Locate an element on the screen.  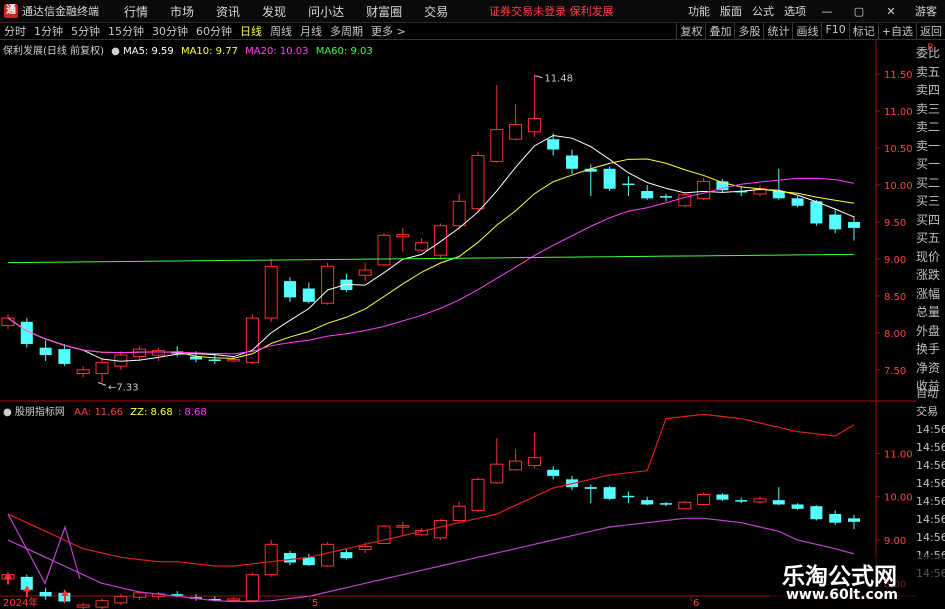
period-daily: 日线 is located at coordinates (251, 31).